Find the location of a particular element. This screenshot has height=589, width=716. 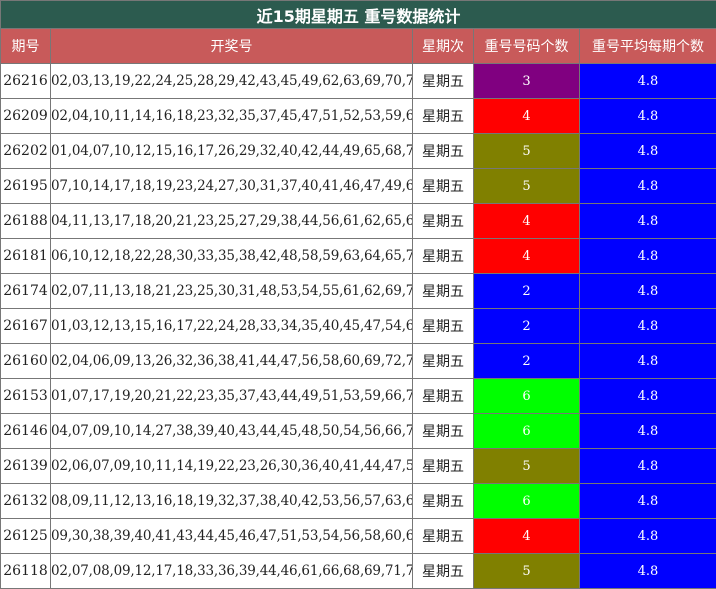

issue-cell: 26146 is located at coordinates (25, 431).